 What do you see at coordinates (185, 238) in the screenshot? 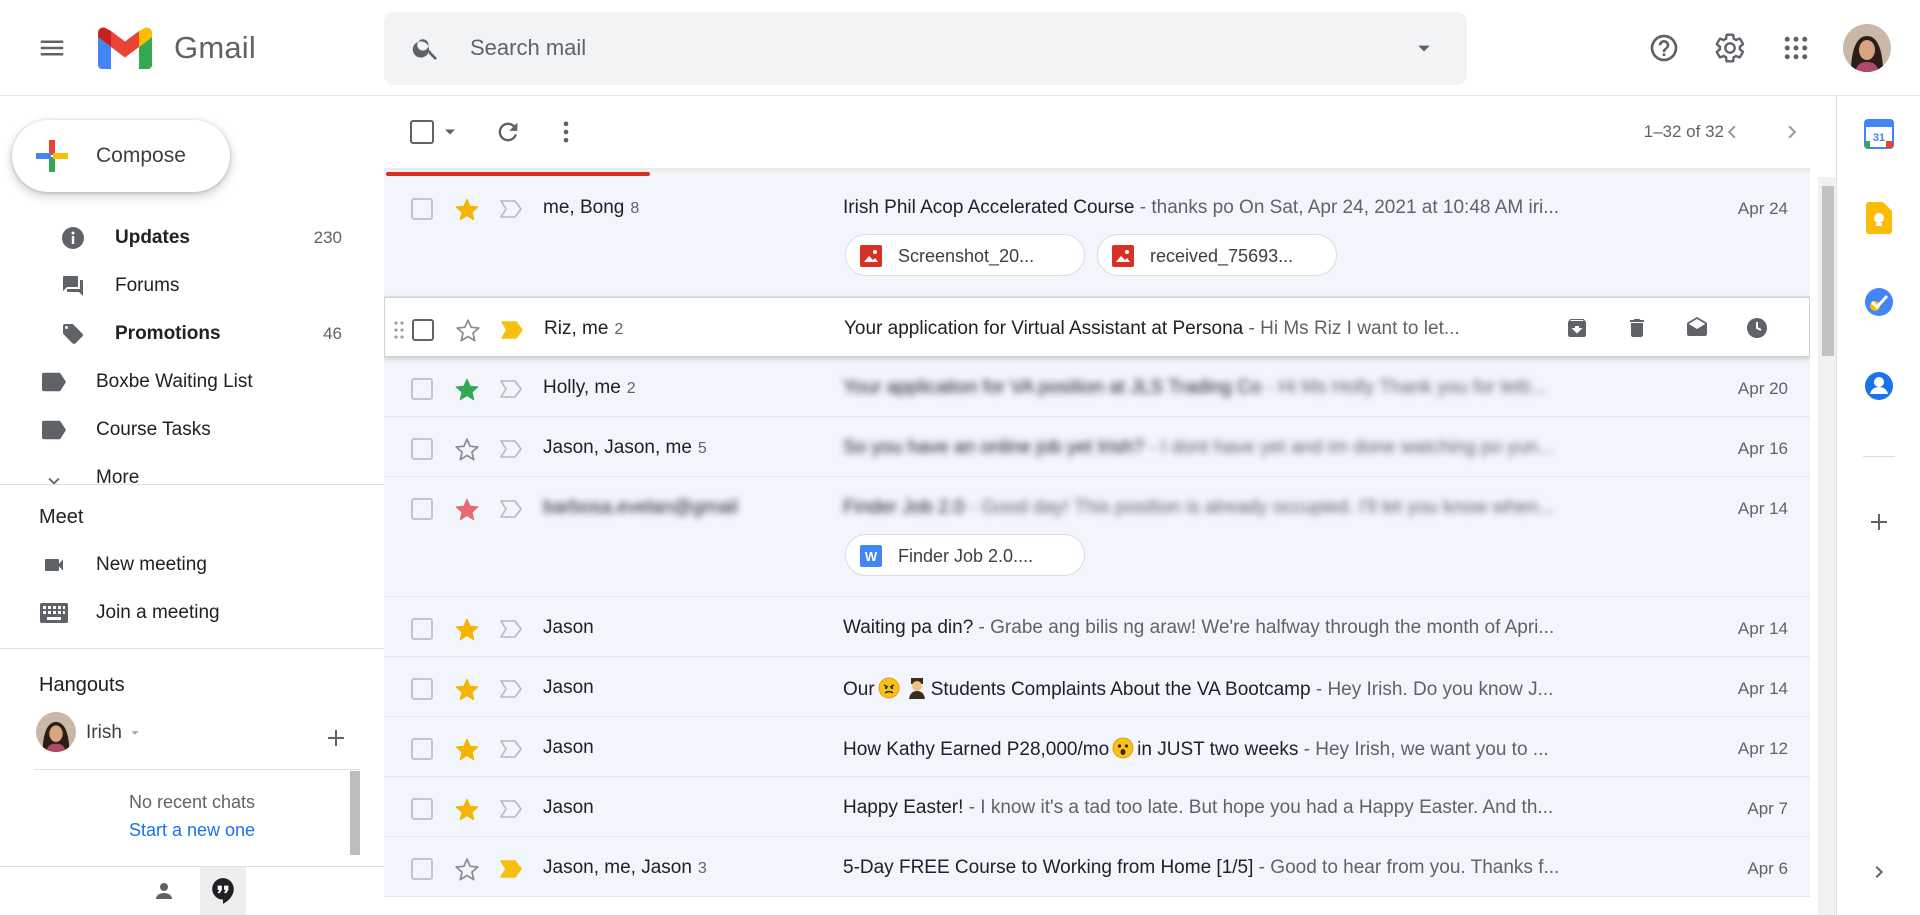
I see `sidebar-item-updates: Updates 230` at bounding box center [185, 238].